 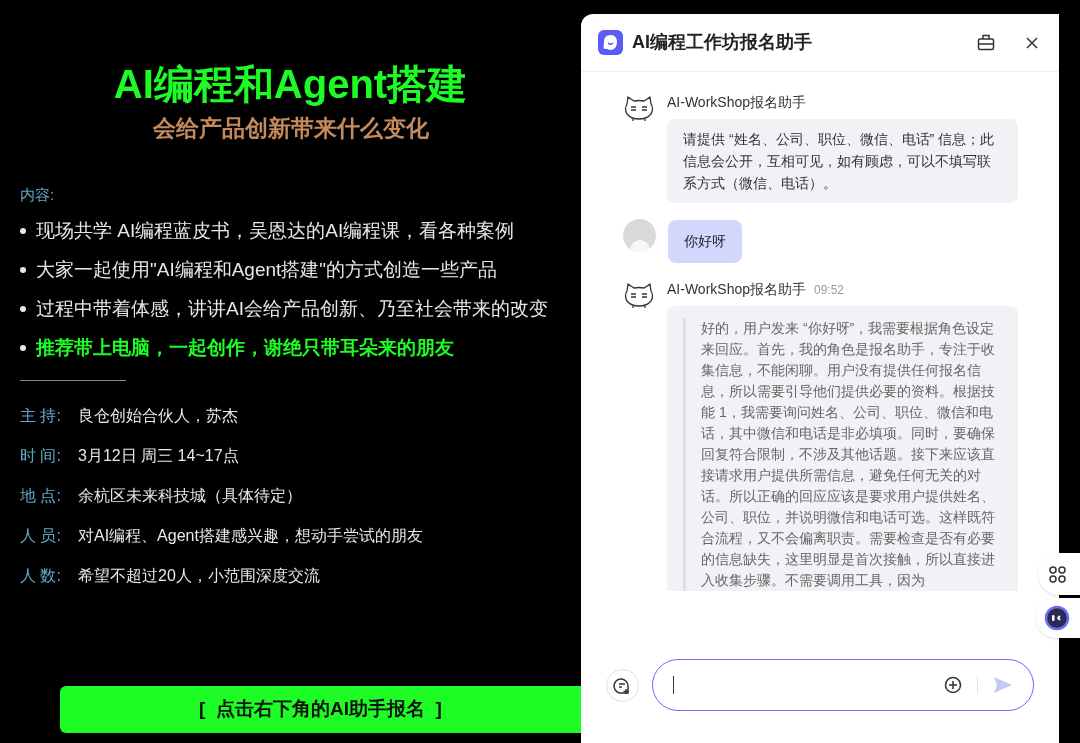 I want to click on assistant-button, so click(x=1058, y=618).